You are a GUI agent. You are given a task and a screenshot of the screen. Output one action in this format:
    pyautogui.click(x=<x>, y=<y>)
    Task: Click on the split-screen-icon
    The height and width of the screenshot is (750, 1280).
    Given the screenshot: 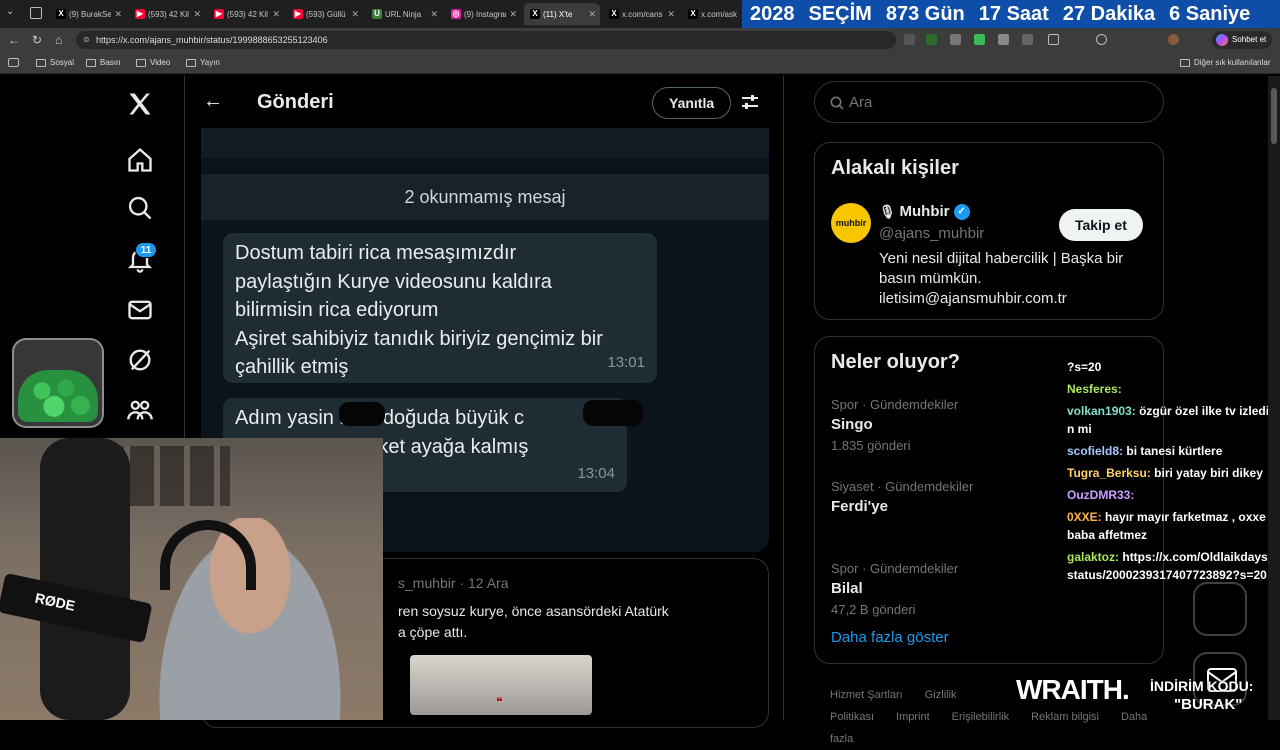 What is the action you would take?
    pyautogui.click(x=1053, y=39)
    